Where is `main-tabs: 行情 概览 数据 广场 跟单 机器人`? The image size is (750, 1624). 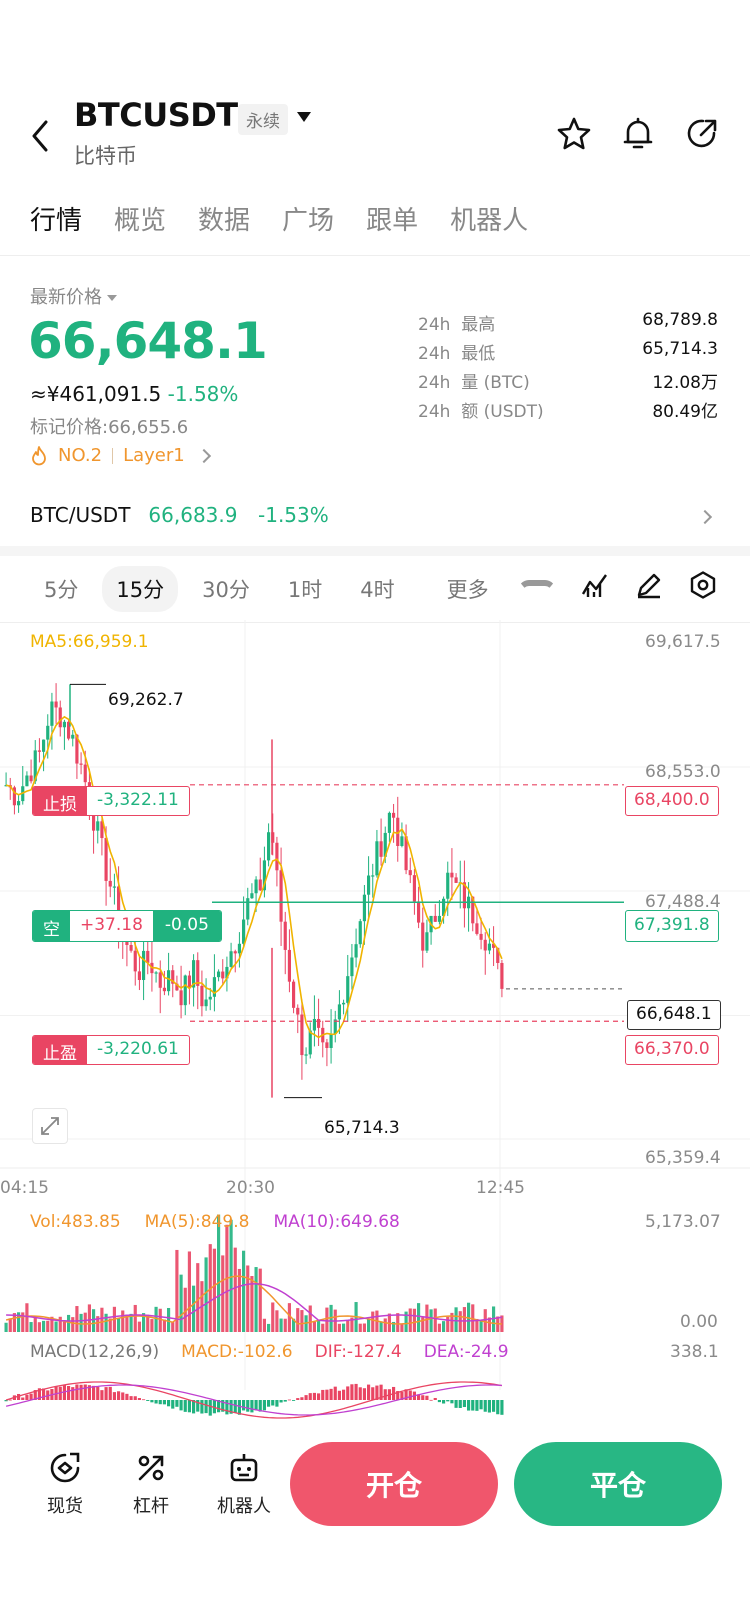 main-tabs: 行情 概览 数据 广场 跟单 机器人 is located at coordinates (279, 218).